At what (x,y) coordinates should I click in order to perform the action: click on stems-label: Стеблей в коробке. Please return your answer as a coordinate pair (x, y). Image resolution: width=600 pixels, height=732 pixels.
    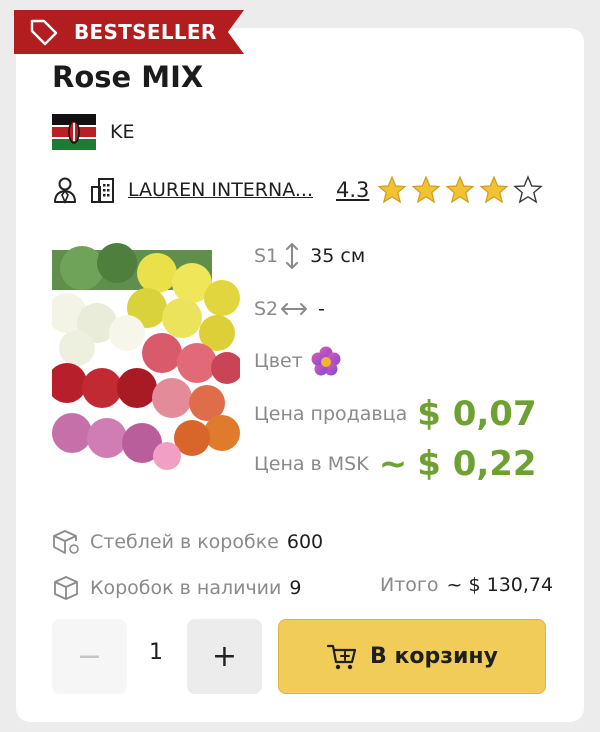
    Looking at the image, I should click on (184, 542).